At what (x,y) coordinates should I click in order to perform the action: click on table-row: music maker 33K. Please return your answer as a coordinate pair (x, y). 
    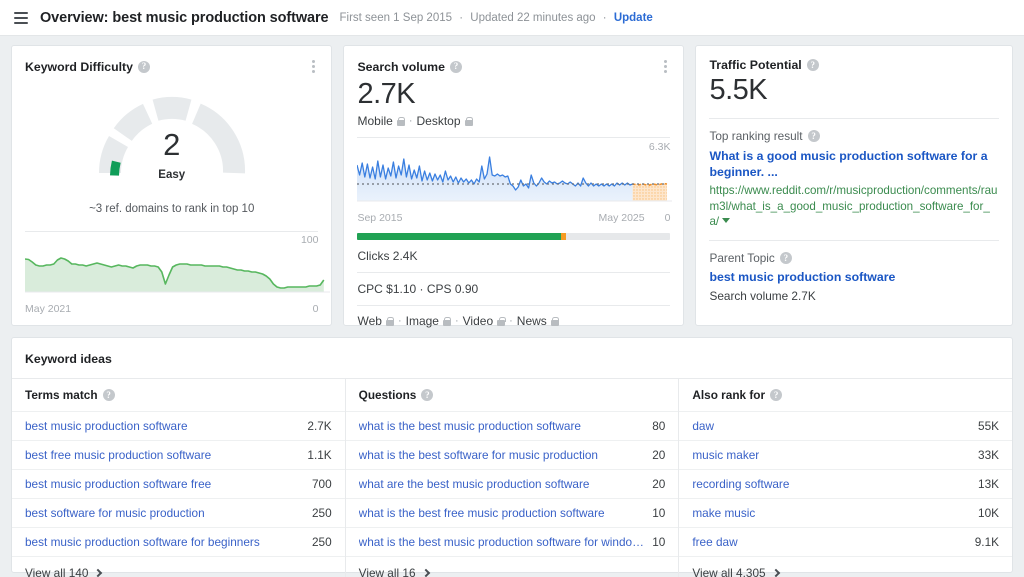
    Looking at the image, I should click on (846, 454).